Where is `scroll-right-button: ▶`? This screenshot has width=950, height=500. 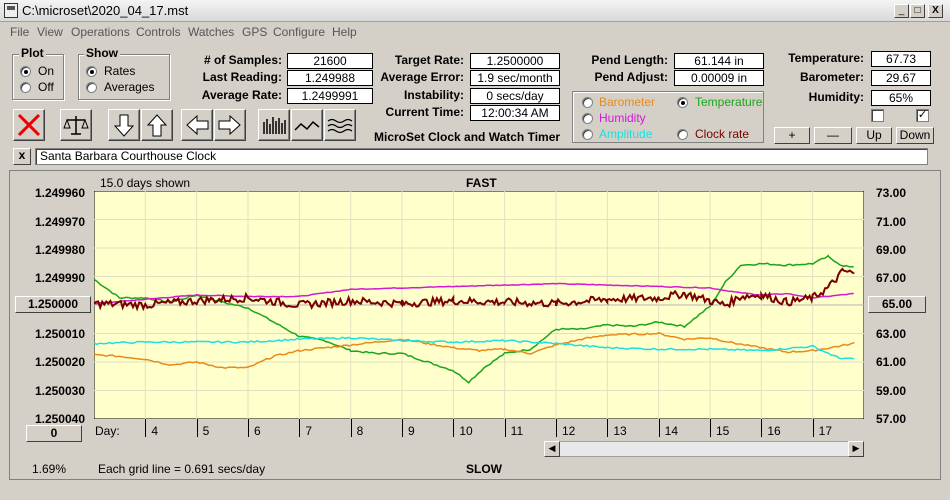 scroll-right-button: ▶ is located at coordinates (856, 449).